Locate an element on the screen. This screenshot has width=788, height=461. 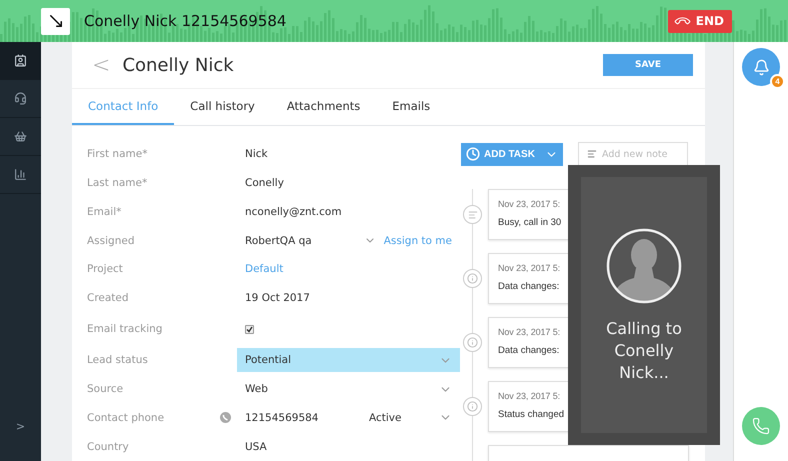
expand-button is located at coordinates (55, 21).